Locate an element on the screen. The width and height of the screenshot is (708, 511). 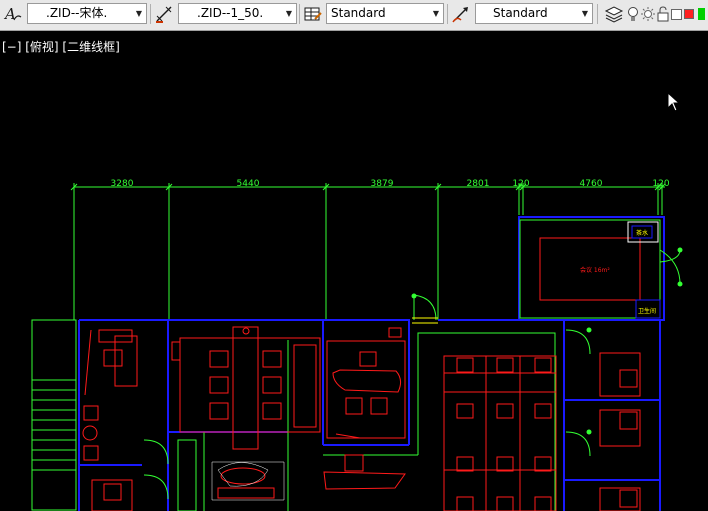
table-style-select: Standard ▼ is located at coordinates (385, 13).